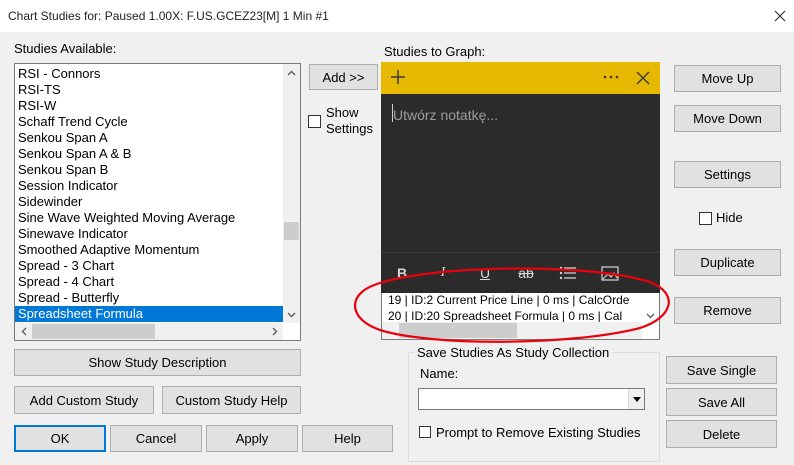  I want to click on studies-available-vscrollbar, so click(291, 193).